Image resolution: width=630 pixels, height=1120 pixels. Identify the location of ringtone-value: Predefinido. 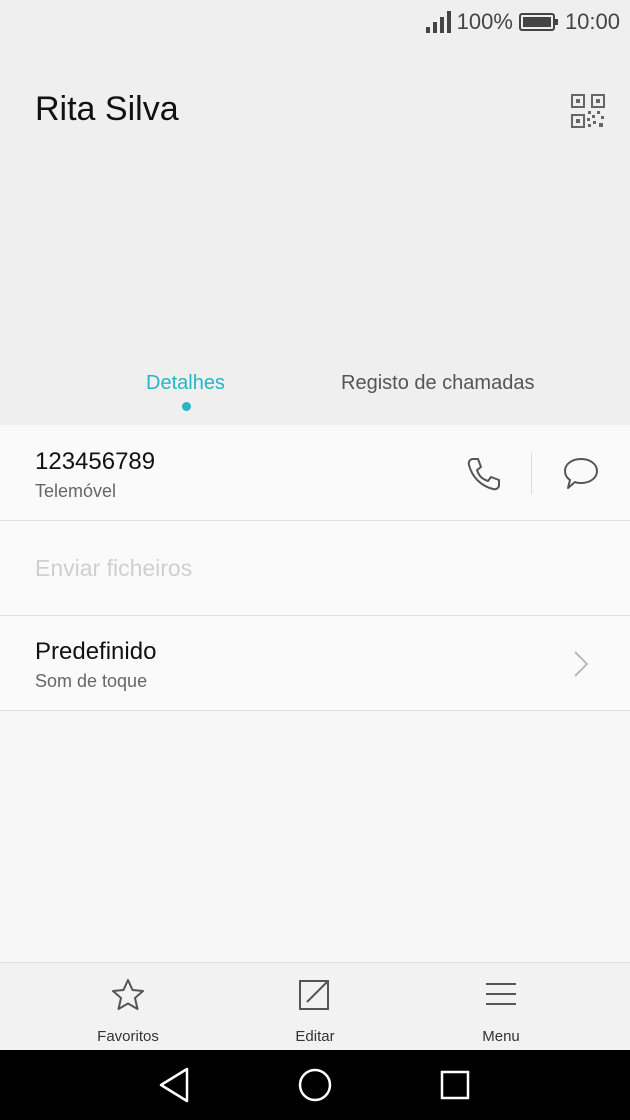
(96, 651).